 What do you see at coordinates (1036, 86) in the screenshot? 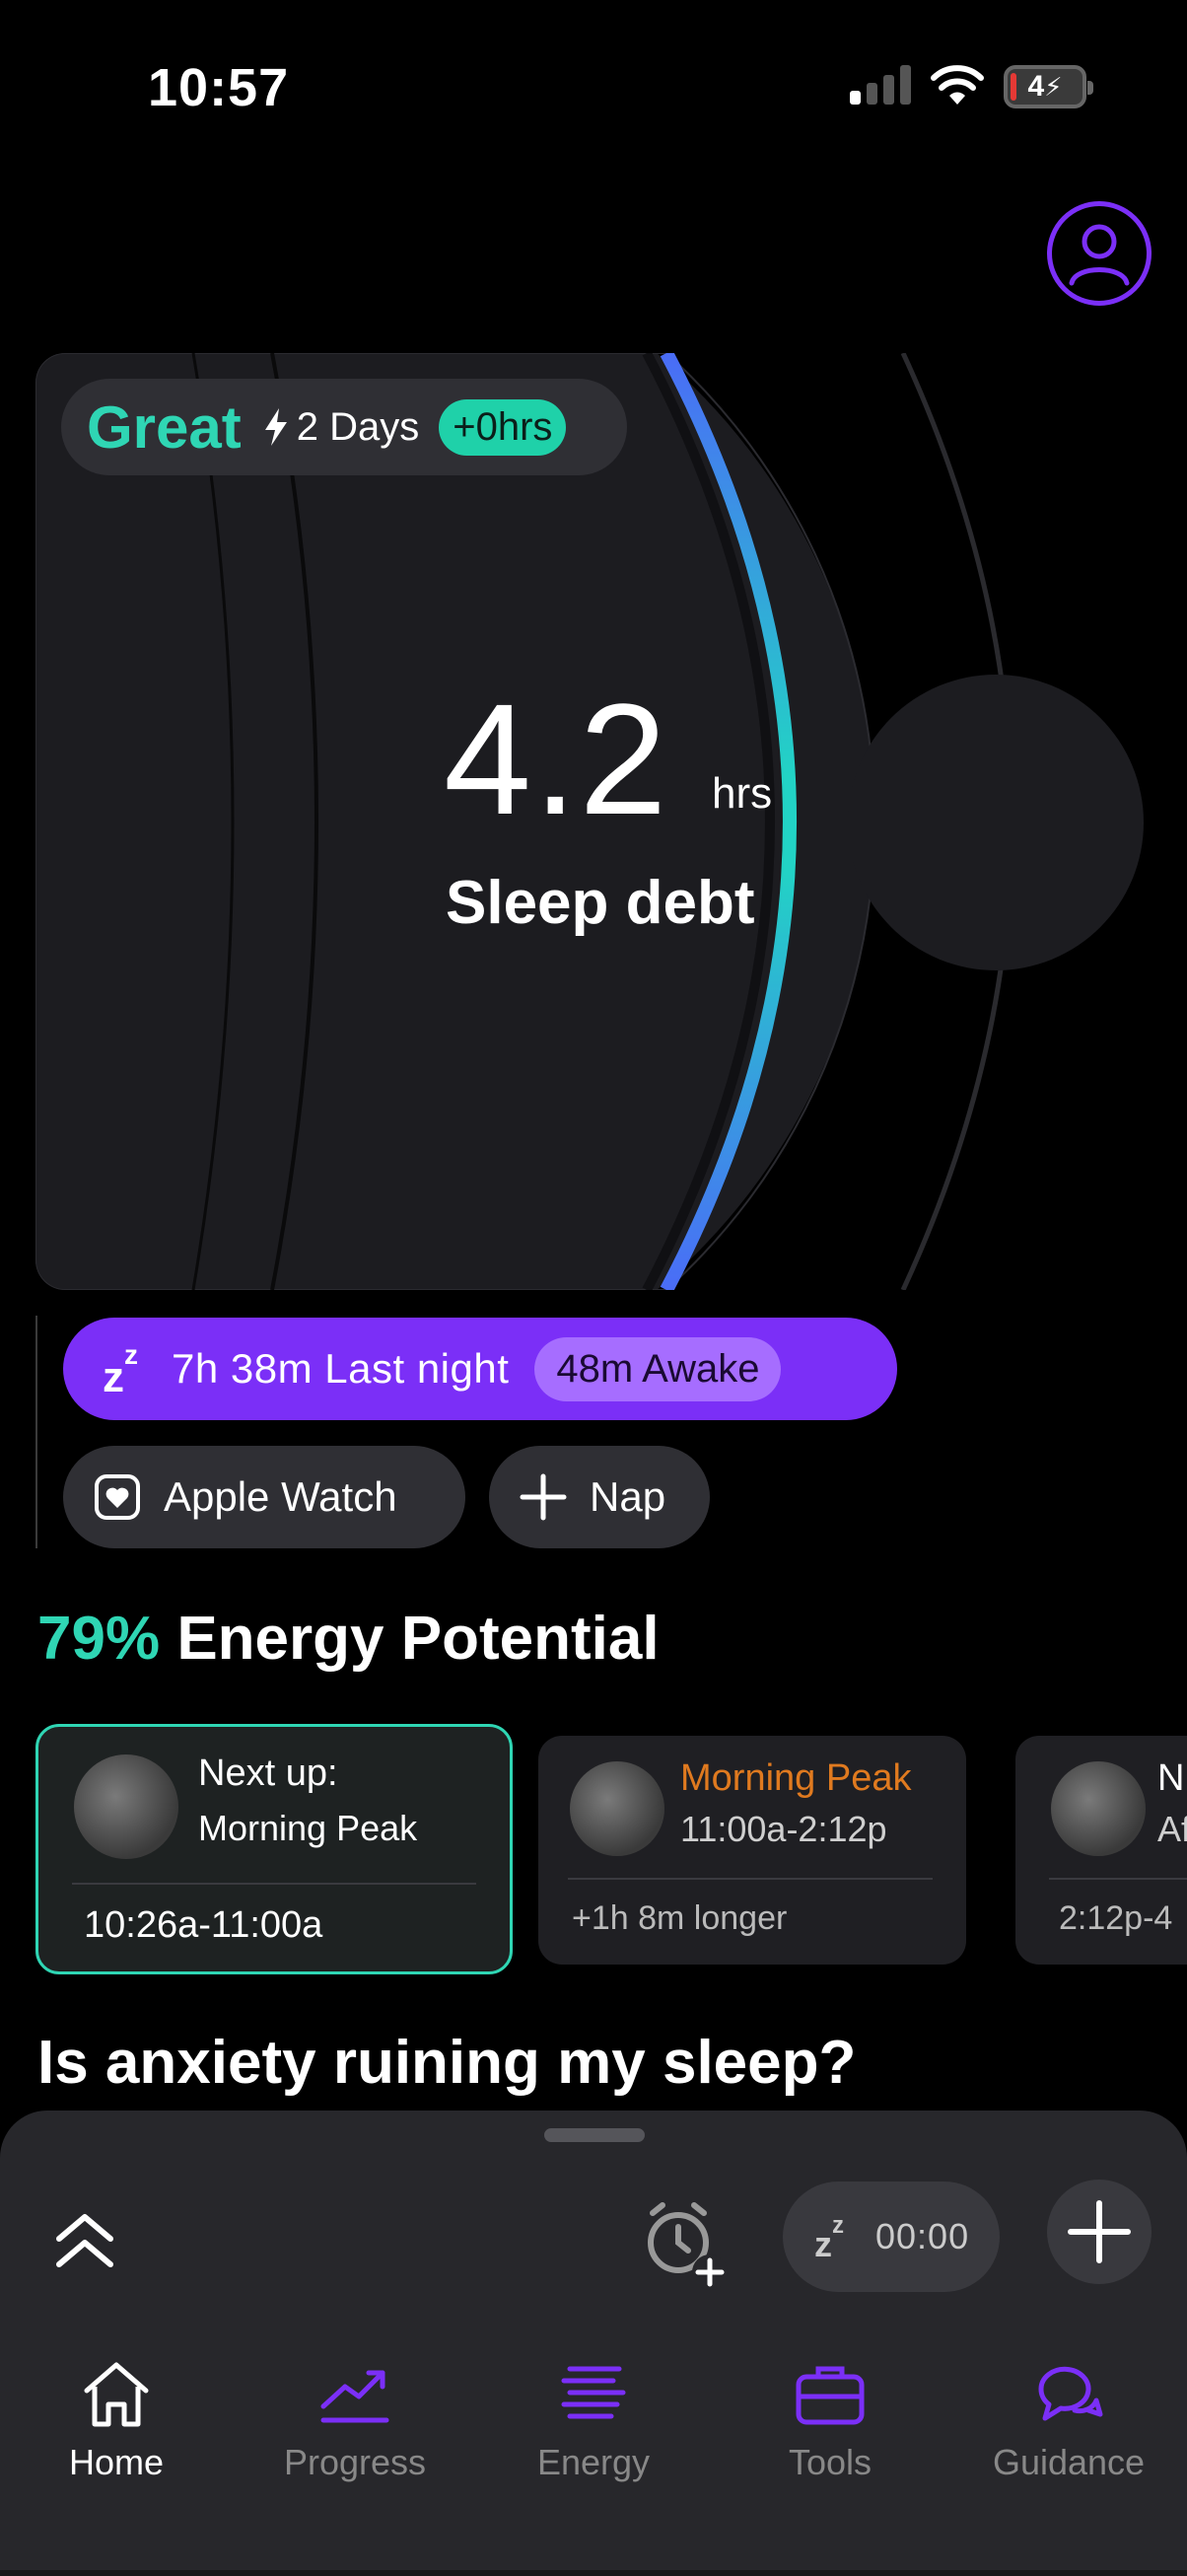
I see `battery-level: 4` at bounding box center [1036, 86].